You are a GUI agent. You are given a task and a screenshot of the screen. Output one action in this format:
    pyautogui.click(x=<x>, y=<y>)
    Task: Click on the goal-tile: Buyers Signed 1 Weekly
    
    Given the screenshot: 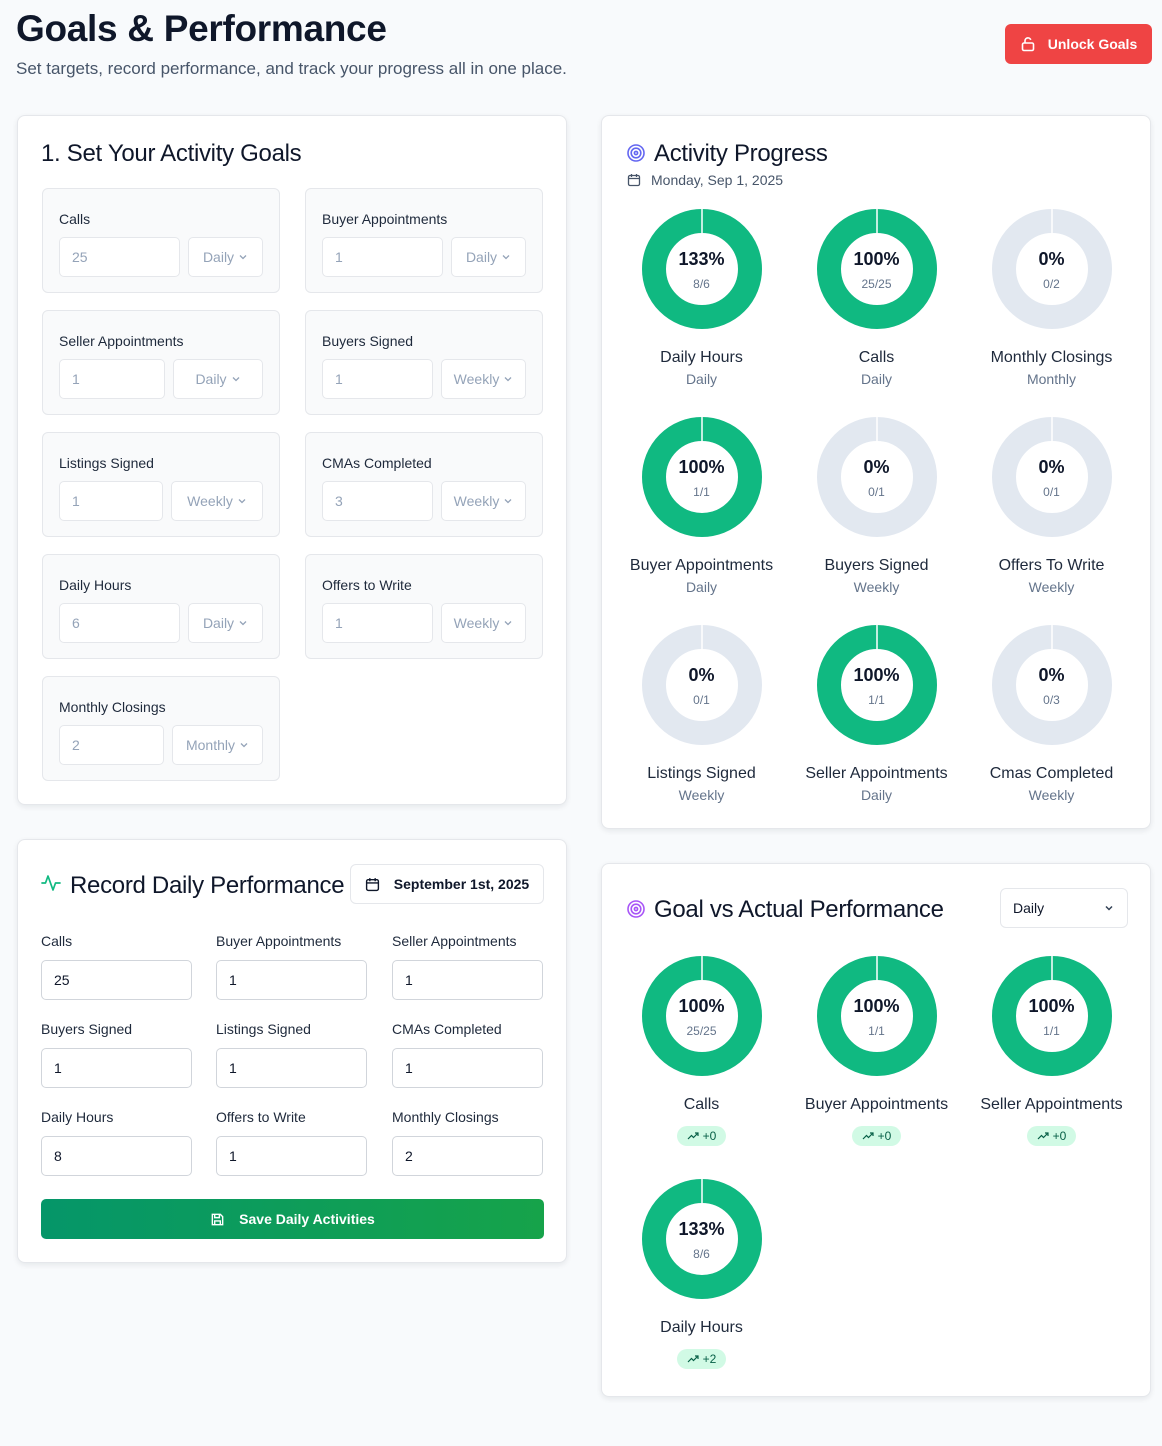 What is the action you would take?
    pyautogui.click(x=424, y=362)
    